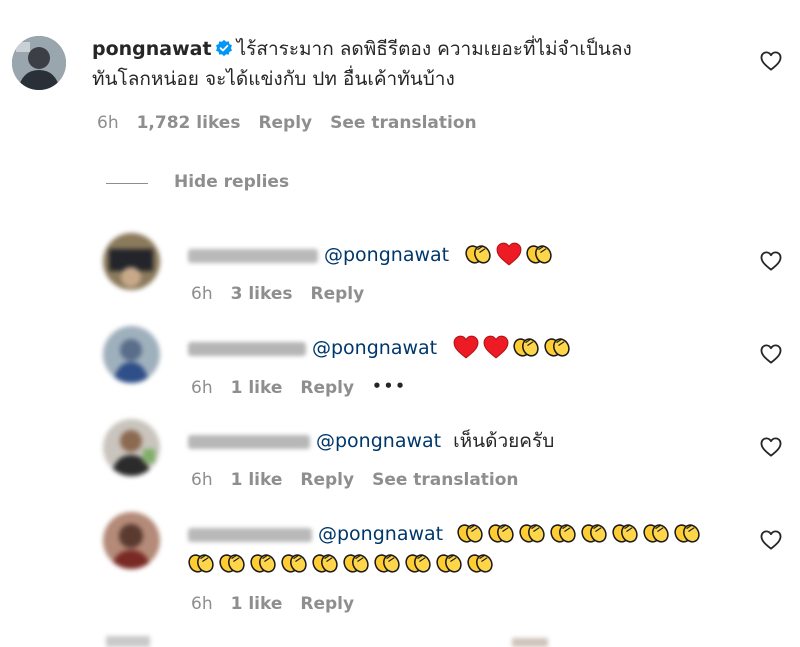  Describe the element at coordinates (389, 386) in the screenshot. I see `more-options-button: •••` at that location.